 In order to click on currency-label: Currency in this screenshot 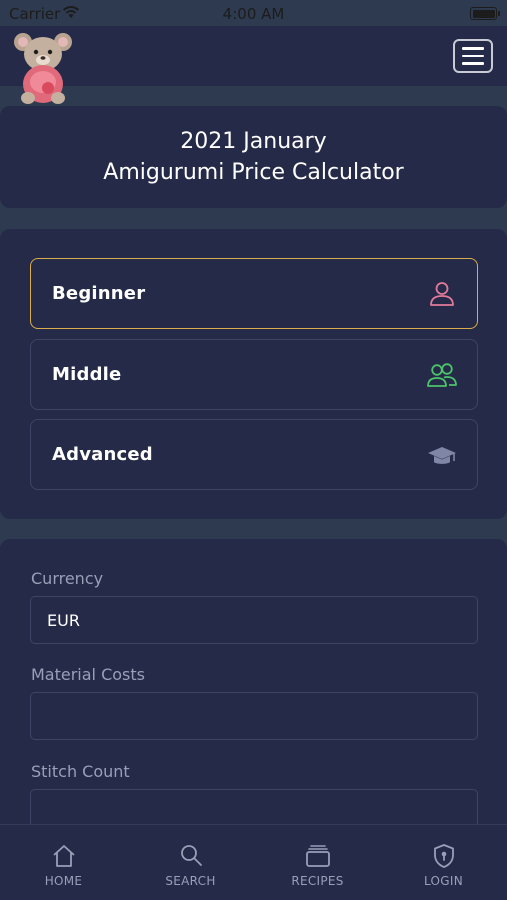, I will do `click(67, 578)`.